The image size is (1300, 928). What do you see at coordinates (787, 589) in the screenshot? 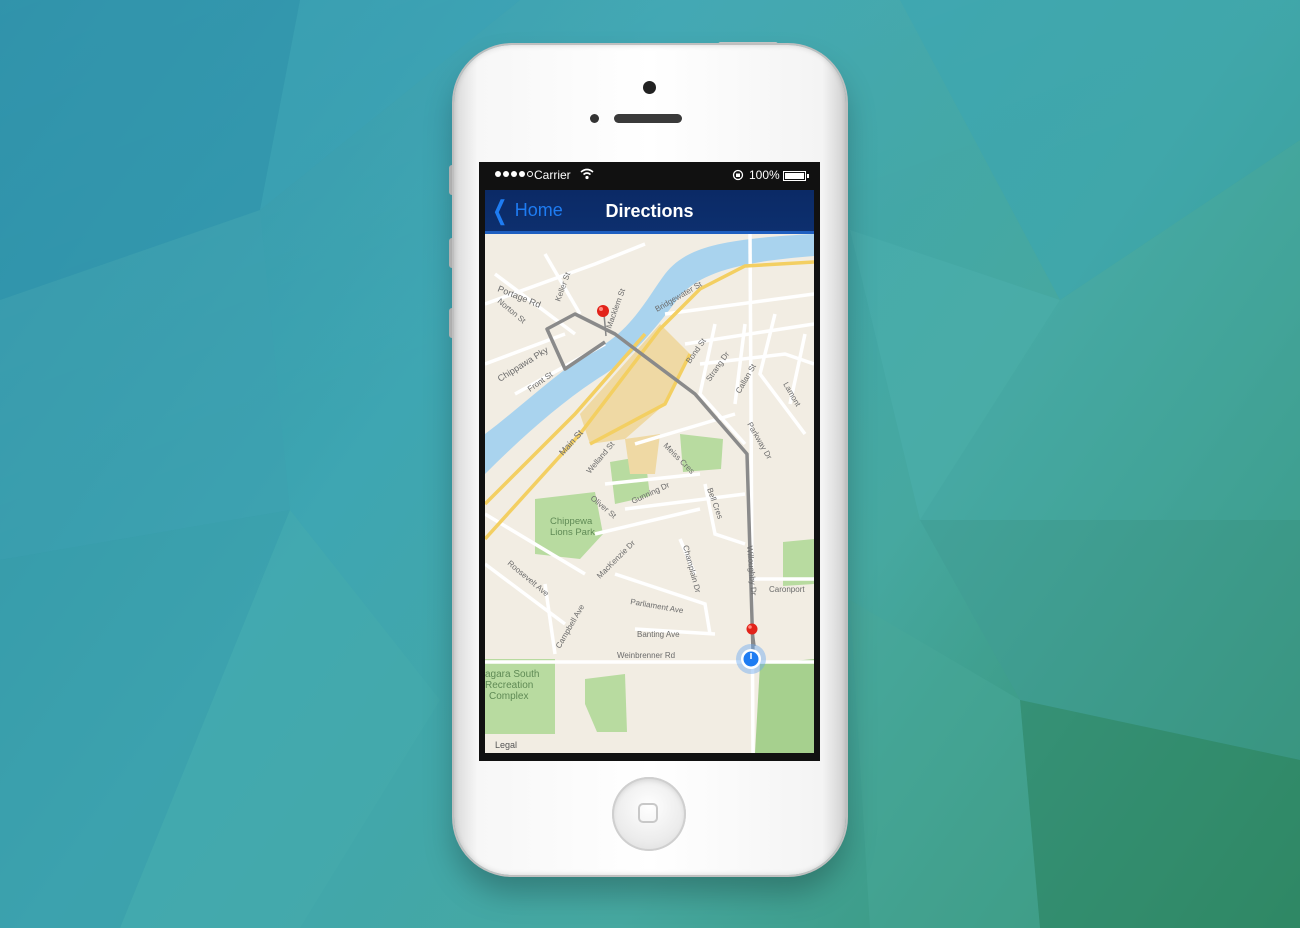
I see `map-label-caronport: Caronport` at bounding box center [787, 589].